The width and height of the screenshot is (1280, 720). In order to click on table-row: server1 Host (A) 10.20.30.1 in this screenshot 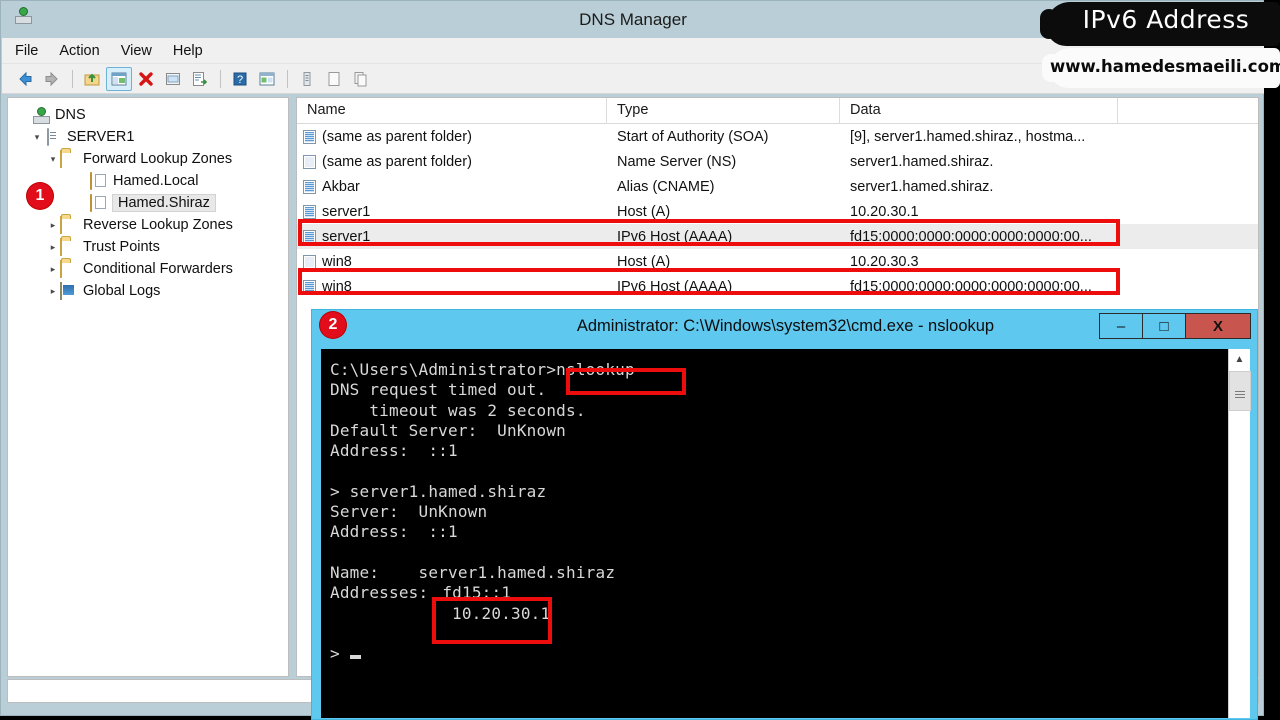, I will do `click(777, 211)`.